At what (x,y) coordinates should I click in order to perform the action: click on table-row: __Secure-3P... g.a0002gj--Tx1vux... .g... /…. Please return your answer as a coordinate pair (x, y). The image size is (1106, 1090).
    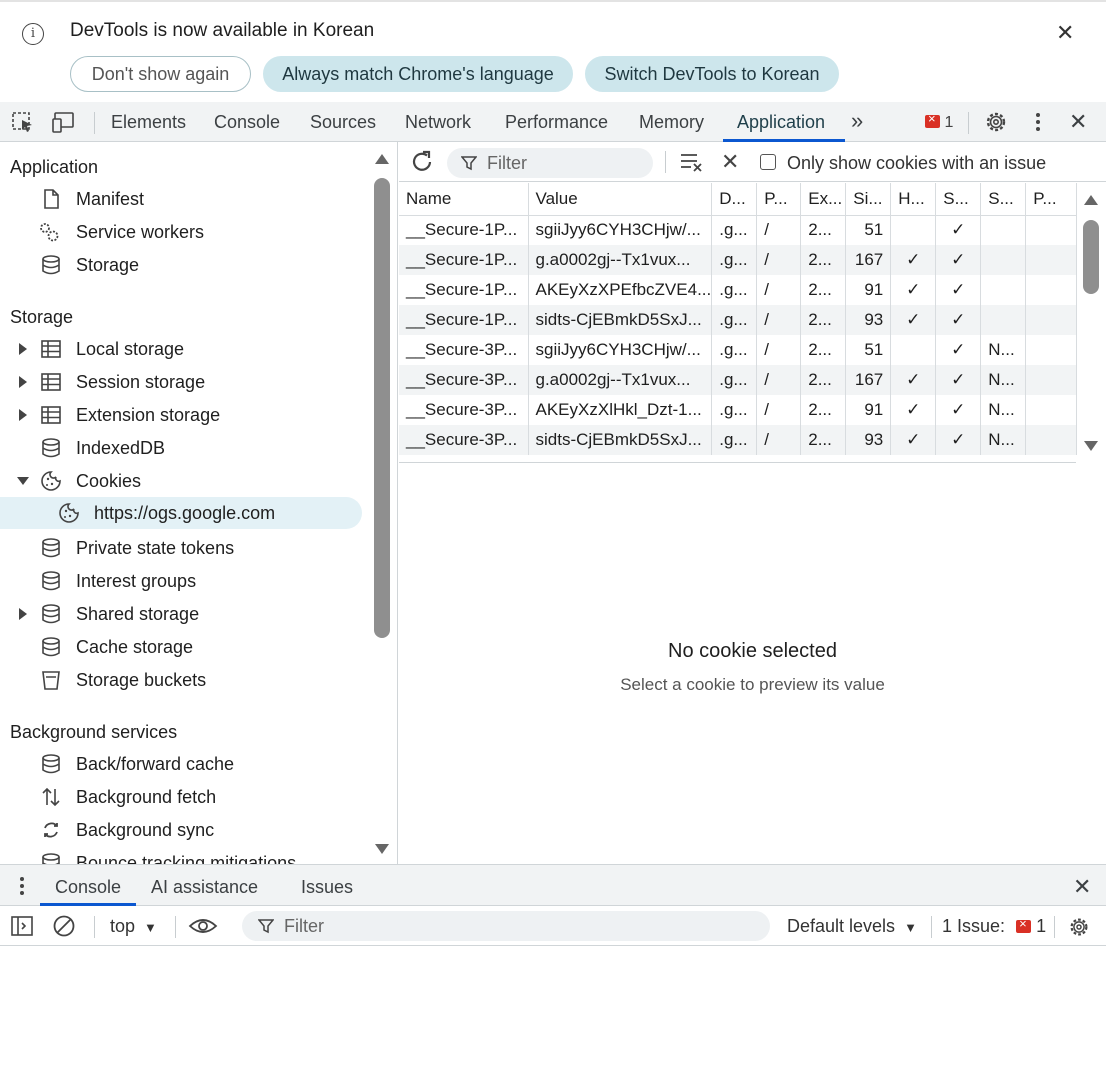
    Looking at the image, I should click on (738, 380).